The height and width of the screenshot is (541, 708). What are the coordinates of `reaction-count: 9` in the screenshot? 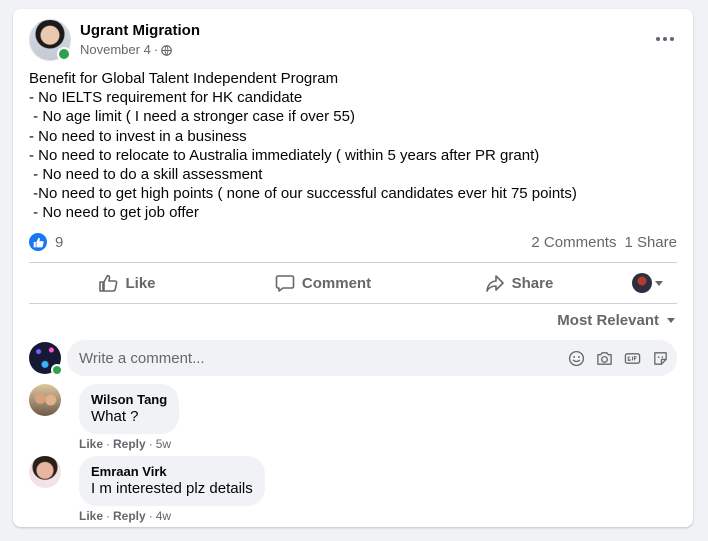 It's located at (59, 242).